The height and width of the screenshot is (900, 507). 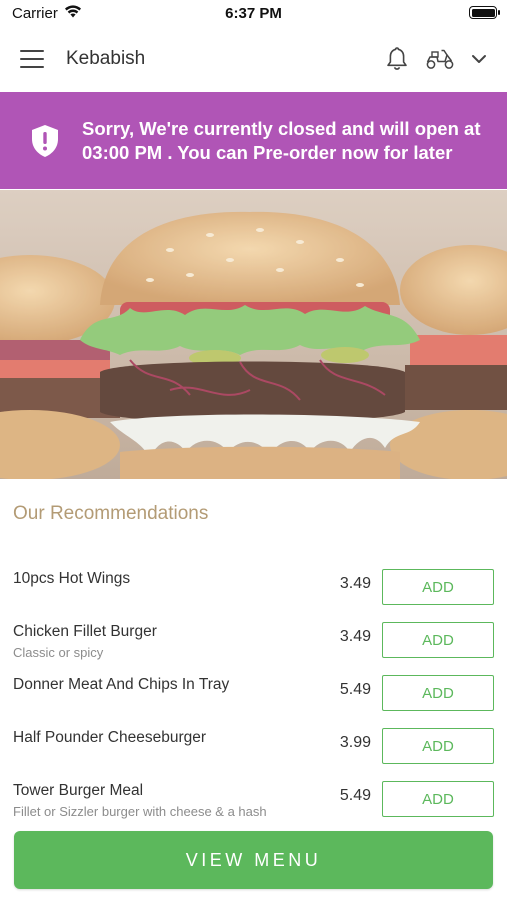 I want to click on item-name: Donner Meat And Chips In Tray, so click(x=121, y=684).